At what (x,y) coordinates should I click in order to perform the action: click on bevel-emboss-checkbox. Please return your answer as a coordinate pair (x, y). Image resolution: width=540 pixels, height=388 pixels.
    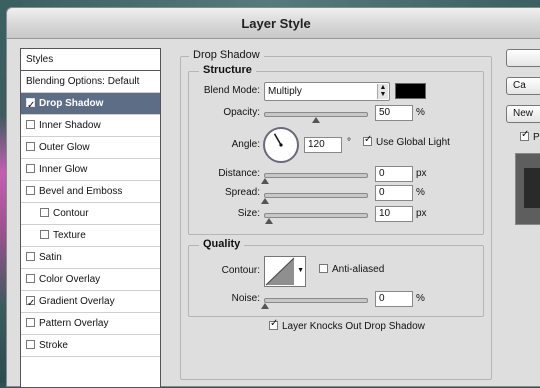
    Looking at the image, I should click on (30, 190).